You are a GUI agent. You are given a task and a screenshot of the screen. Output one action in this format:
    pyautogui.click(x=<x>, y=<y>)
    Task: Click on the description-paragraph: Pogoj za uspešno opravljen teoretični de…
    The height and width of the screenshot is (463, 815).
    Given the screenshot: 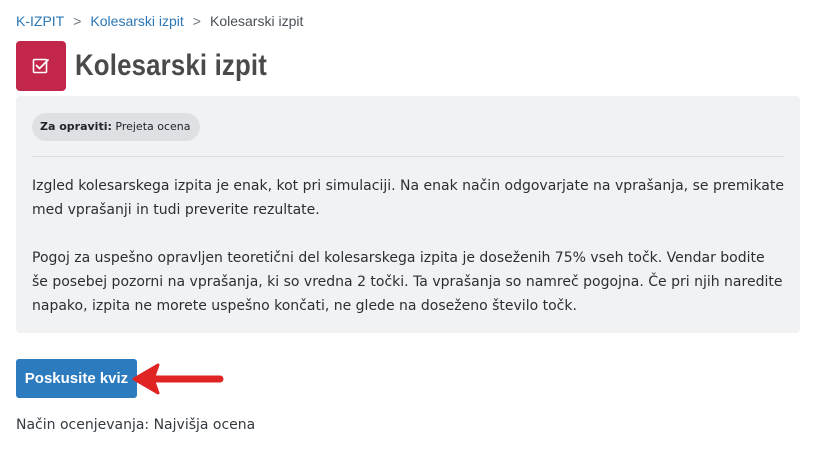 What is the action you would take?
    pyautogui.click(x=407, y=282)
    